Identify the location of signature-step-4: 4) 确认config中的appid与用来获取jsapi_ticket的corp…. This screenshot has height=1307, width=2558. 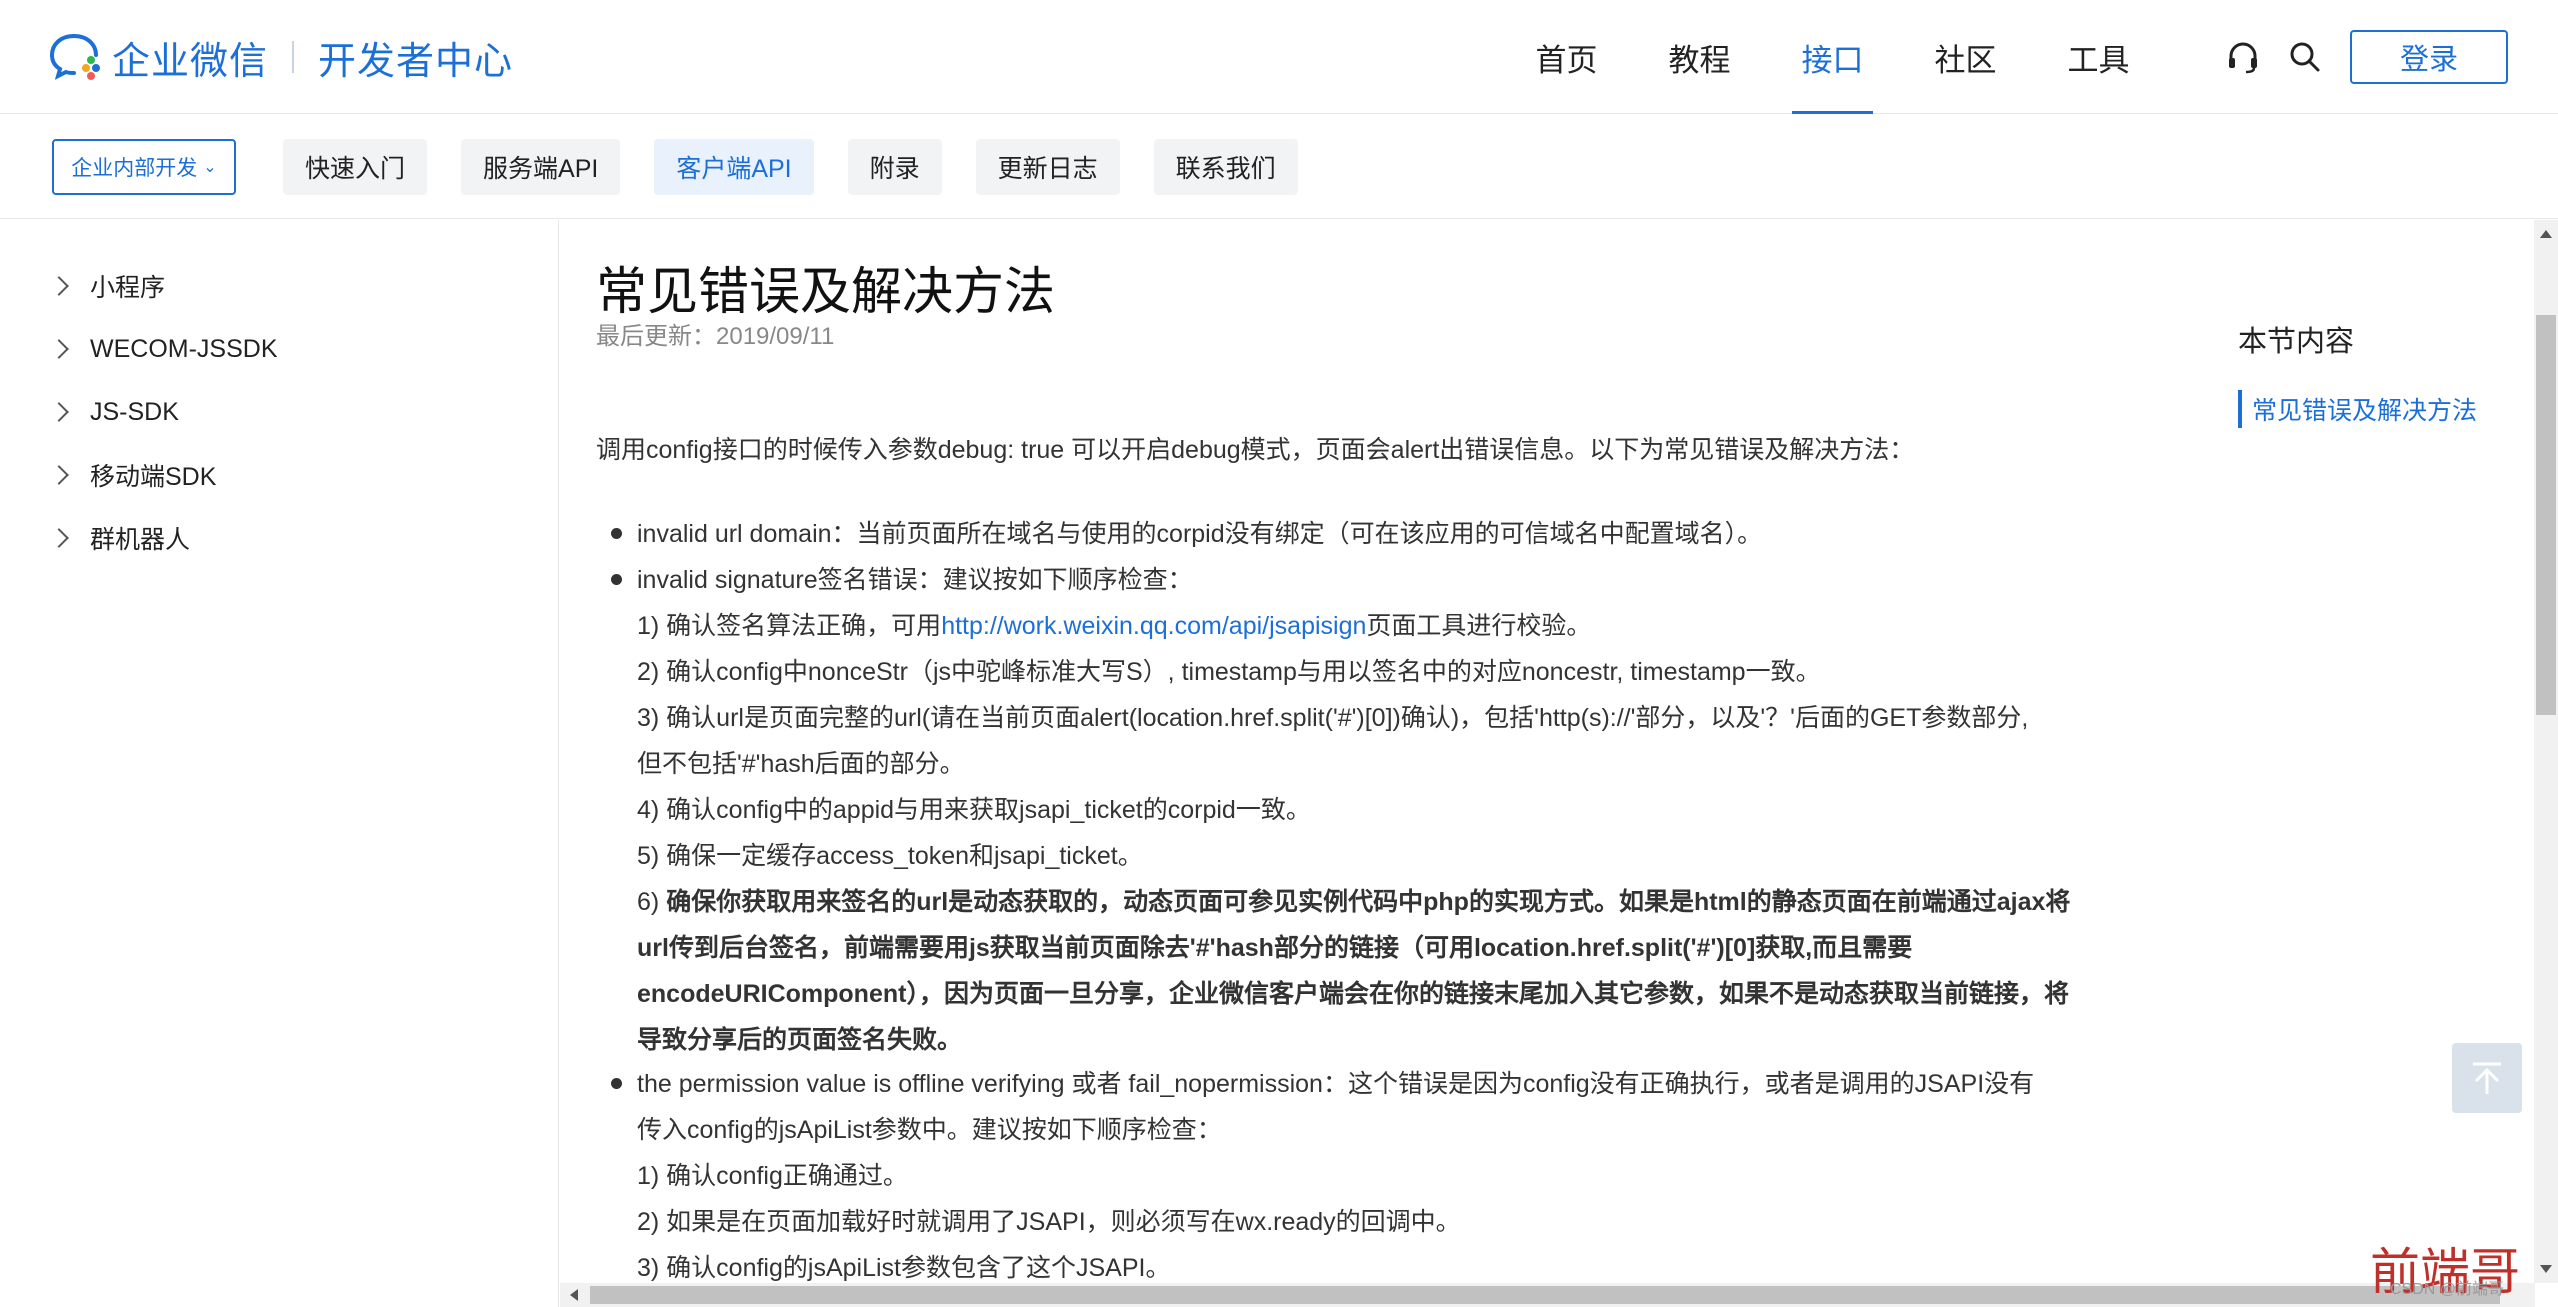
(974, 810).